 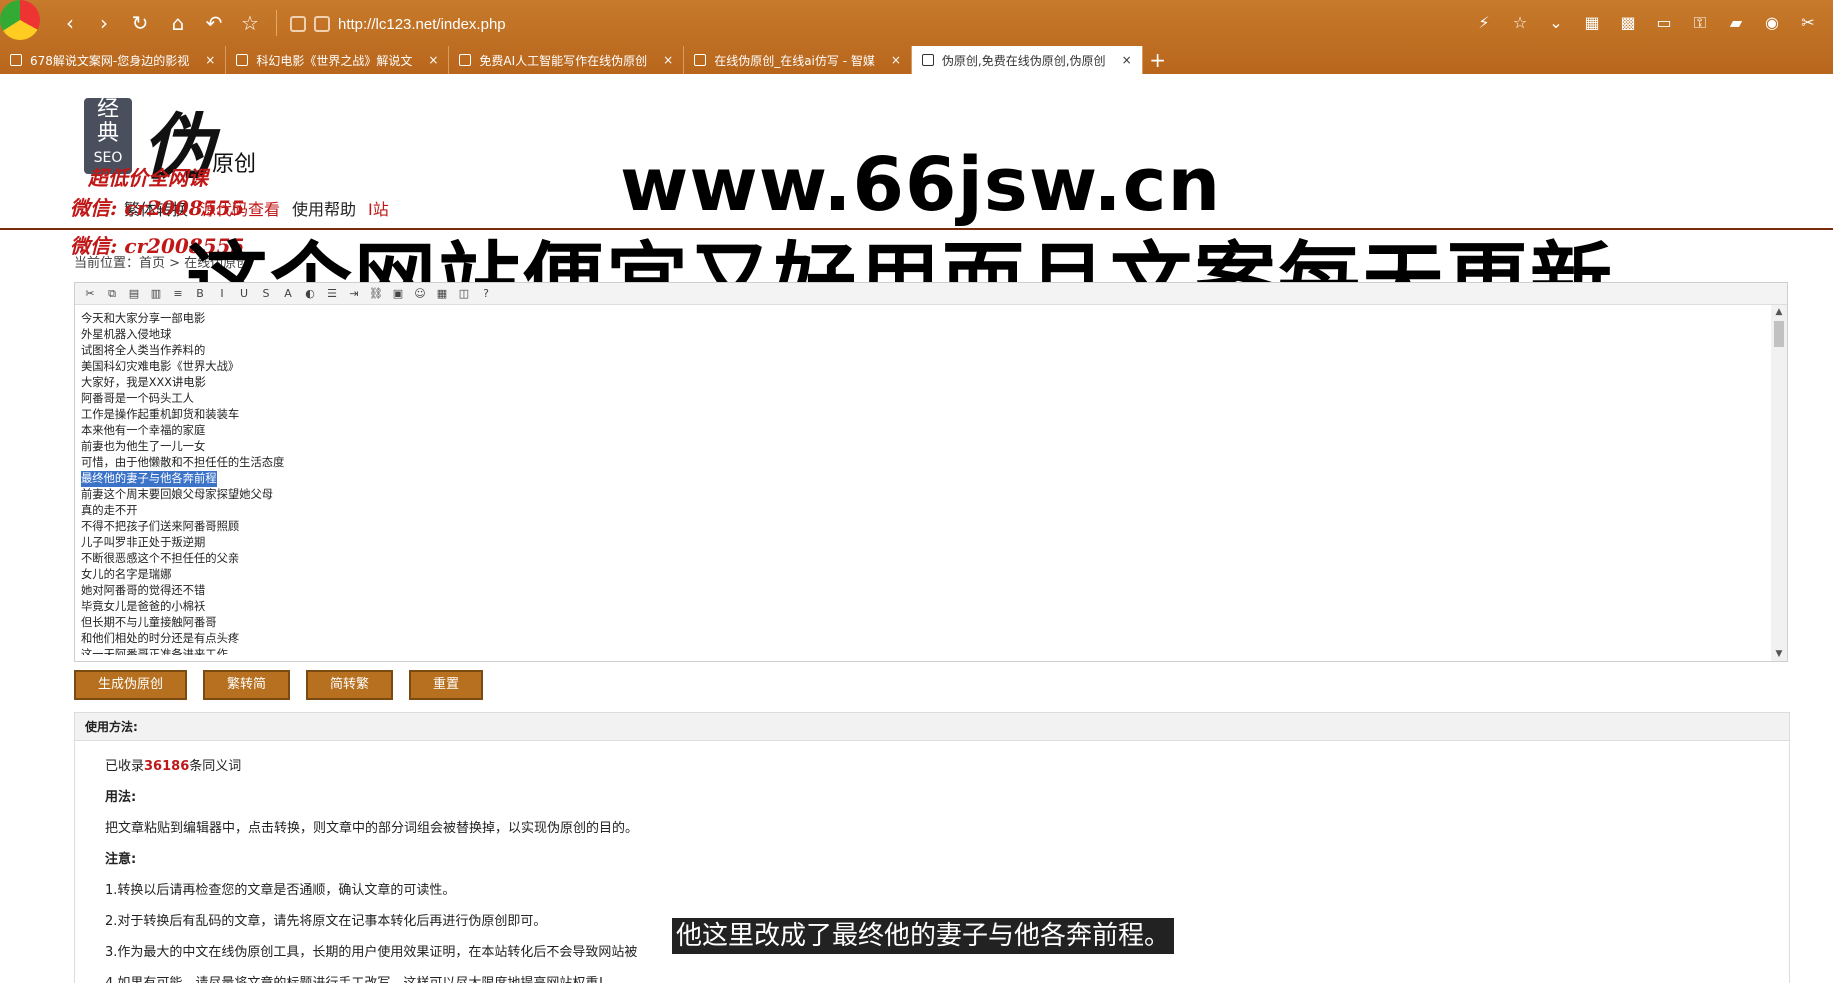 What do you see at coordinates (1772, 23) in the screenshot?
I see `globe-icon: ◉` at bounding box center [1772, 23].